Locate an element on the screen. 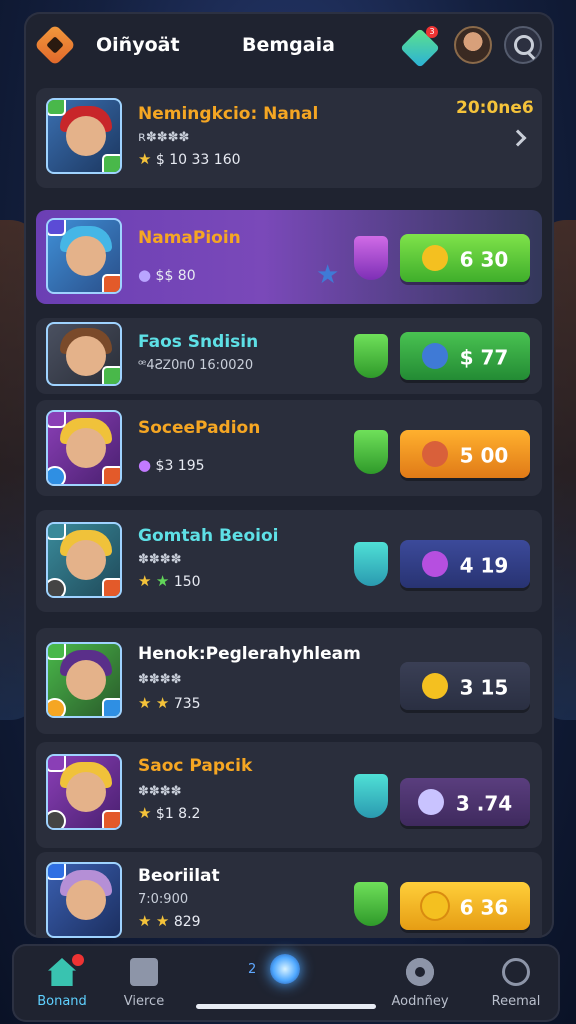  notification-dot is located at coordinates (78, 960).